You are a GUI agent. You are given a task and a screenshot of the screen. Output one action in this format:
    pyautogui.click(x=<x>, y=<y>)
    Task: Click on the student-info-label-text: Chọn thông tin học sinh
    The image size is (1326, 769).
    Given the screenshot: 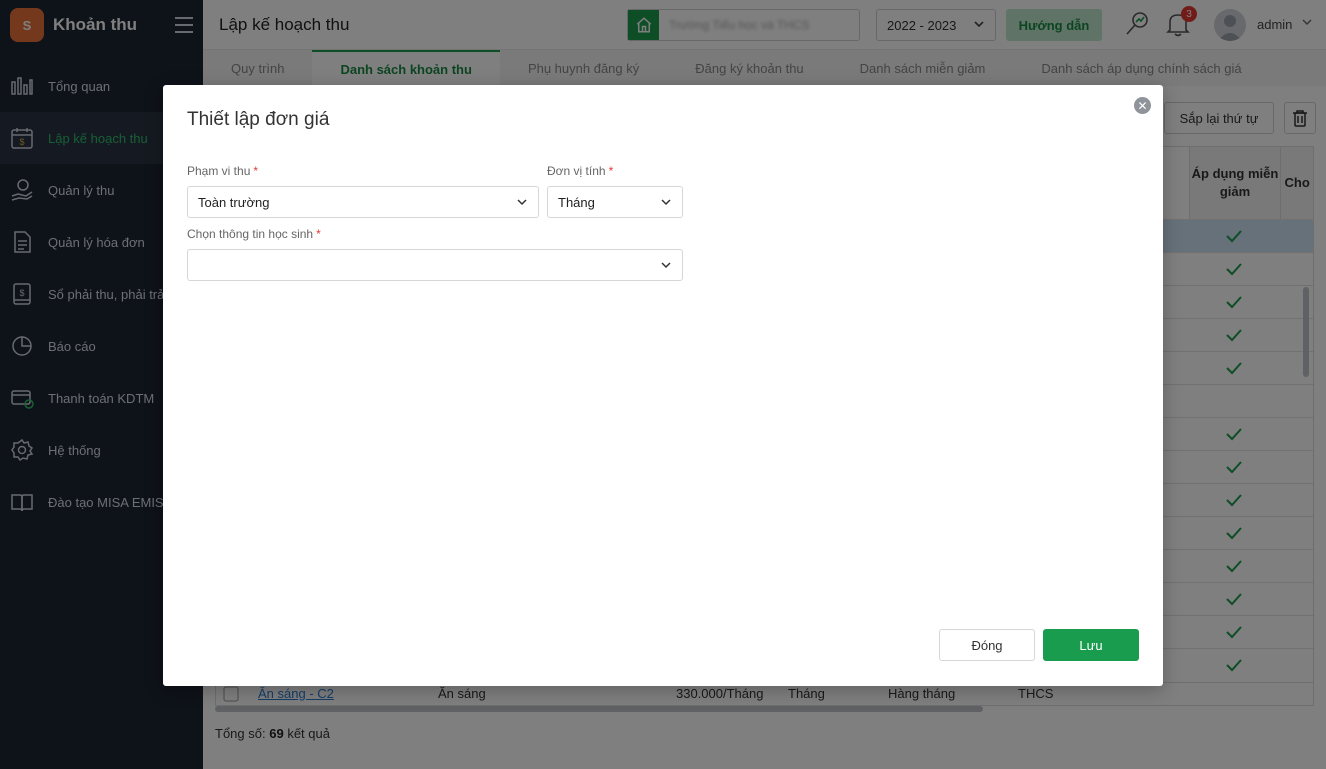 What is the action you would take?
    pyautogui.click(x=250, y=234)
    